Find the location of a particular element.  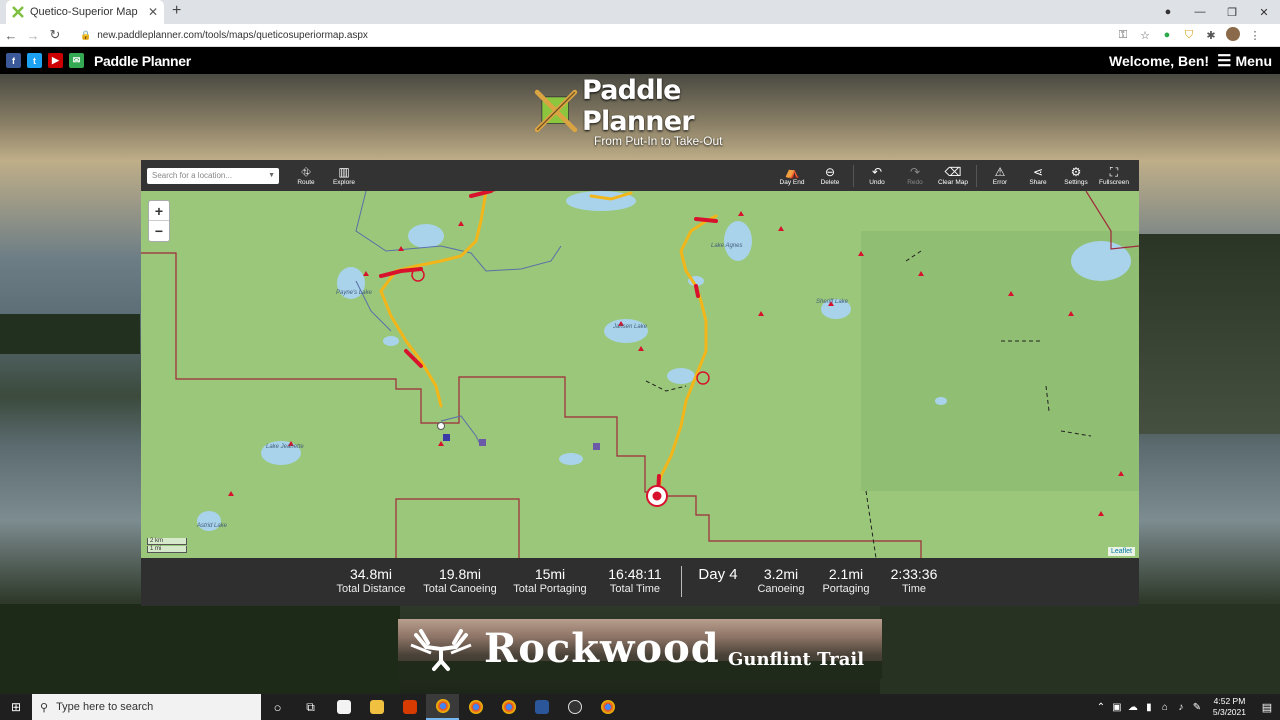

leaflet-attribution-link: Leaflet is located at coordinates (1121, 551).